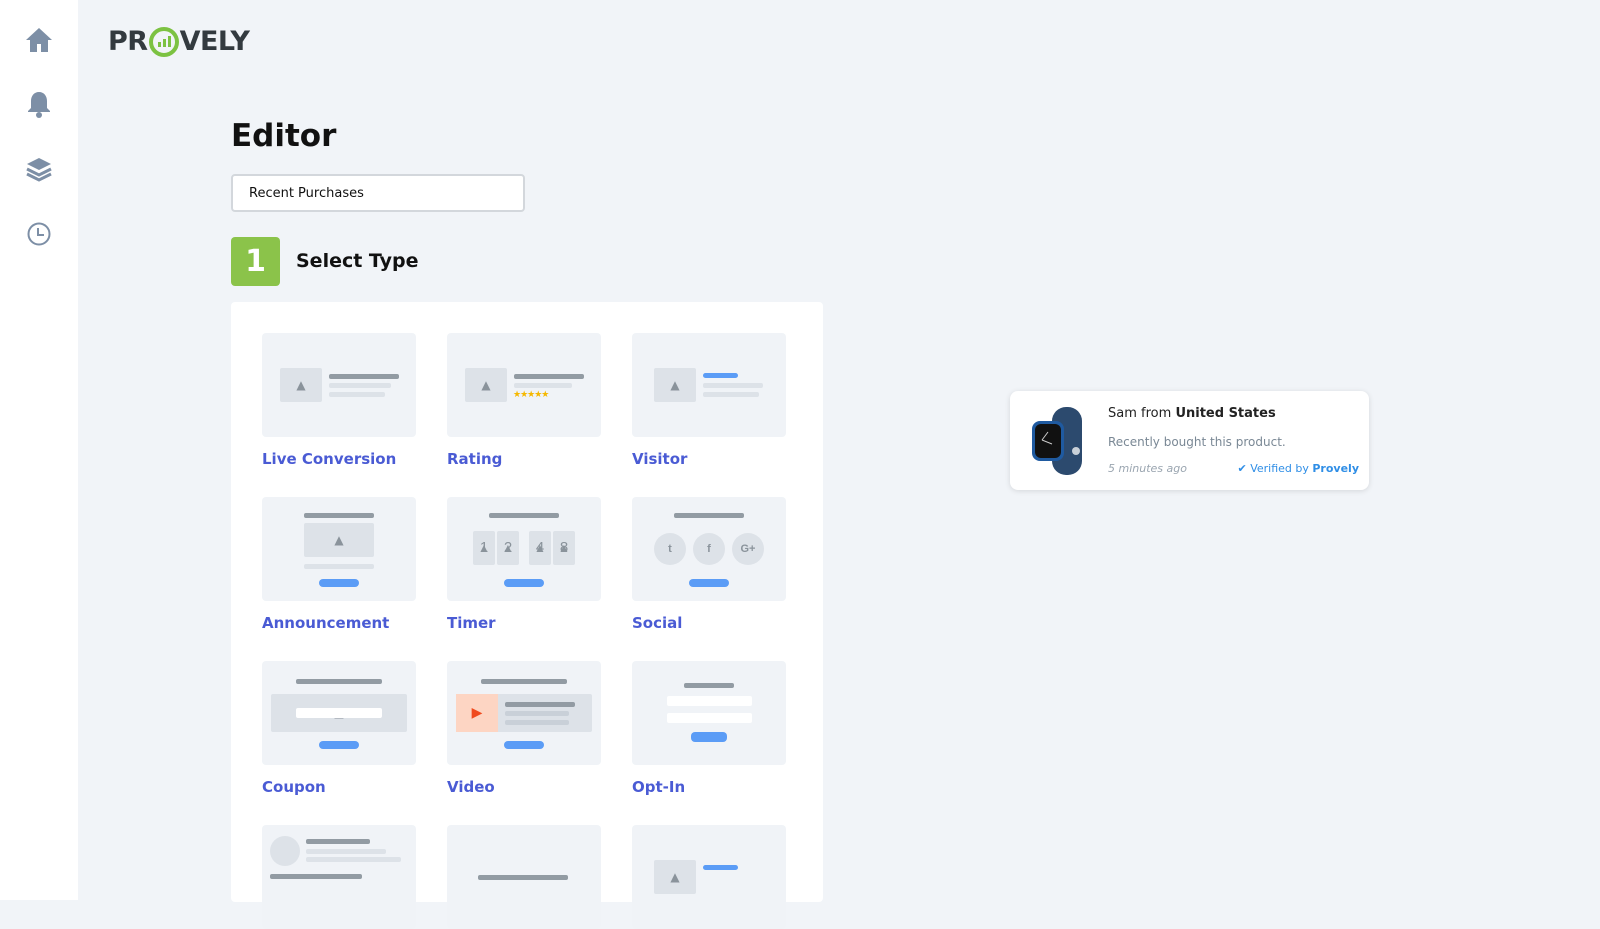 The image size is (1600, 929). Describe the element at coordinates (378, 193) in the screenshot. I see `campaign-name-input` at that location.